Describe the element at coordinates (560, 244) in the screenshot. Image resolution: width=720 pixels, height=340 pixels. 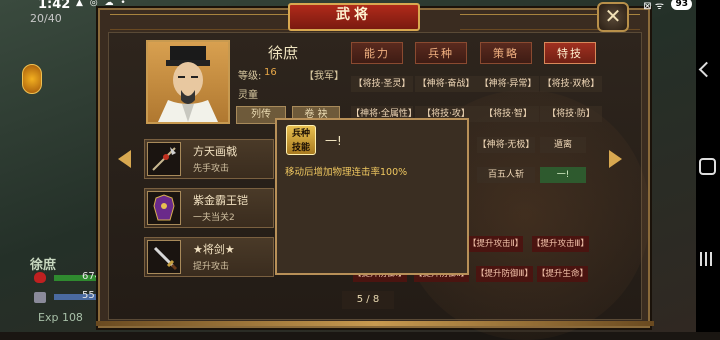
I see `skill-cell: 【提升攻击Ⅲ】` at that location.